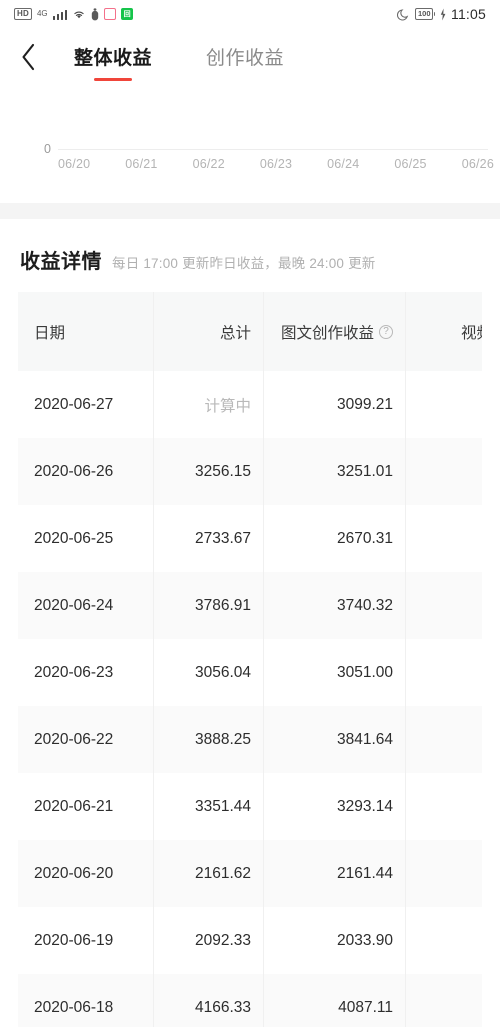  What do you see at coordinates (222, 739) in the screenshot?
I see `cell-total-value: 3888.25` at bounding box center [222, 739].